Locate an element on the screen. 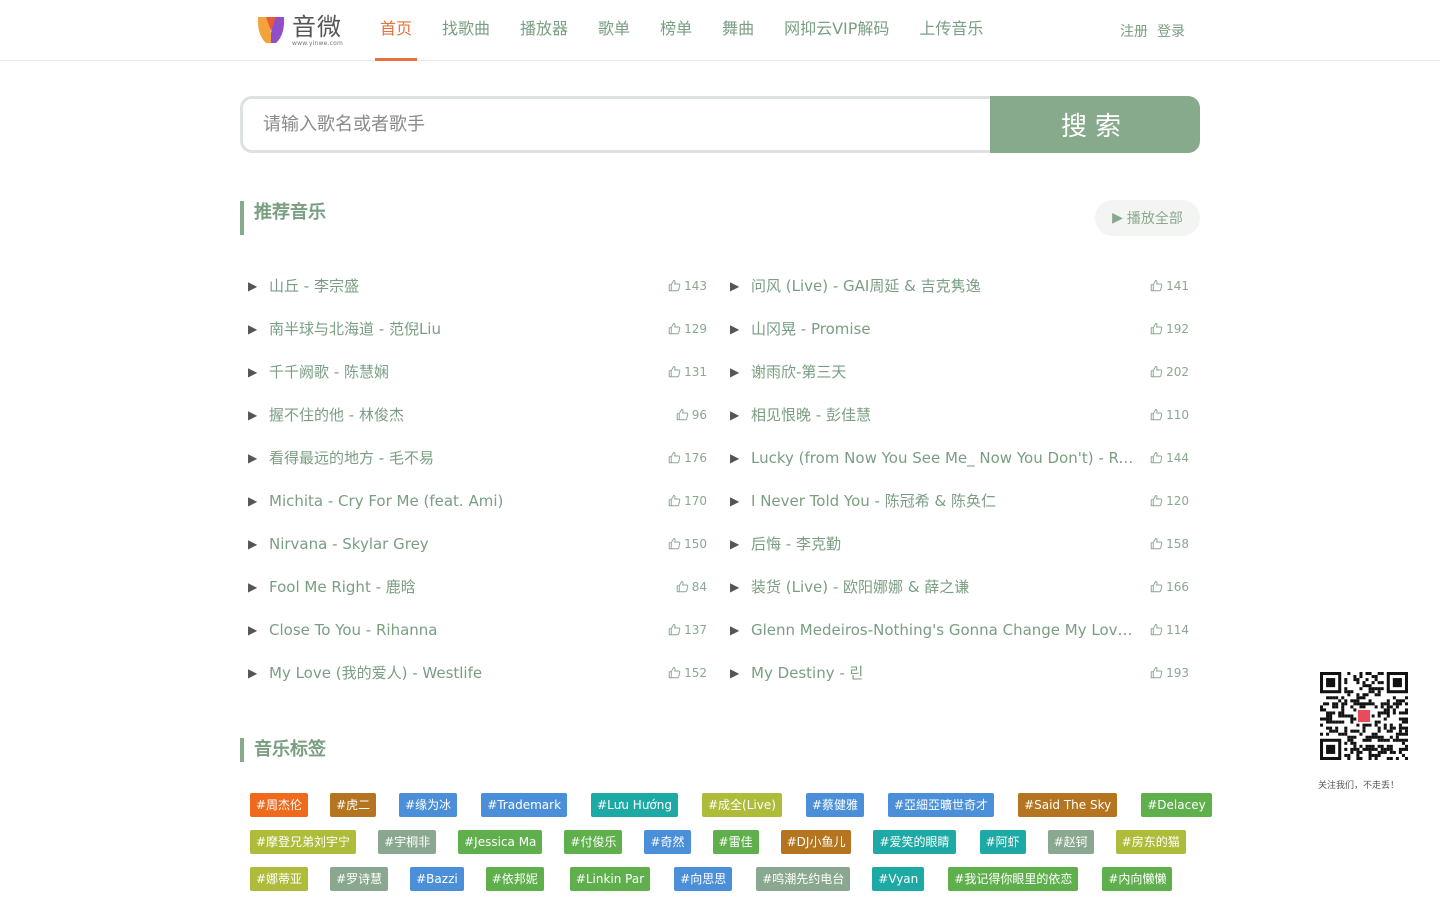  song-name: I Never Told You - 陈冠希 & 陈奂仁 is located at coordinates (873, 500).